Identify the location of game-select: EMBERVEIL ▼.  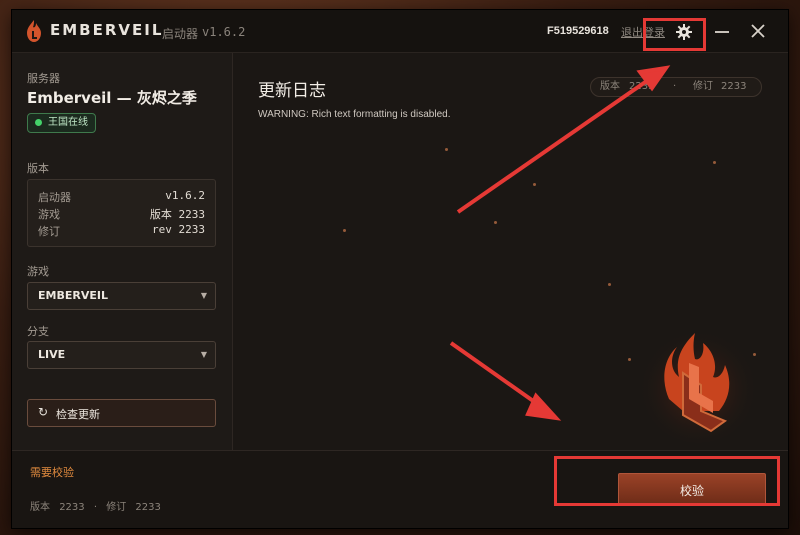
(121, 296).